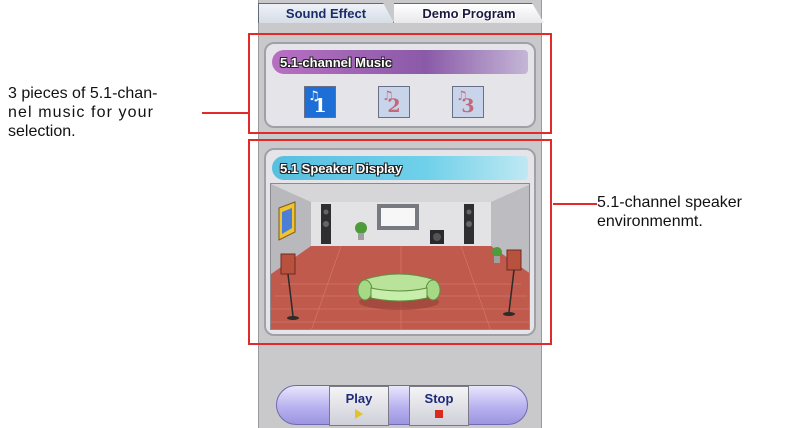  Describe the element at coordinates (400, 168) in the screenshot. I see `speaker-display-title: 5.1 Speaker Display` at that location.